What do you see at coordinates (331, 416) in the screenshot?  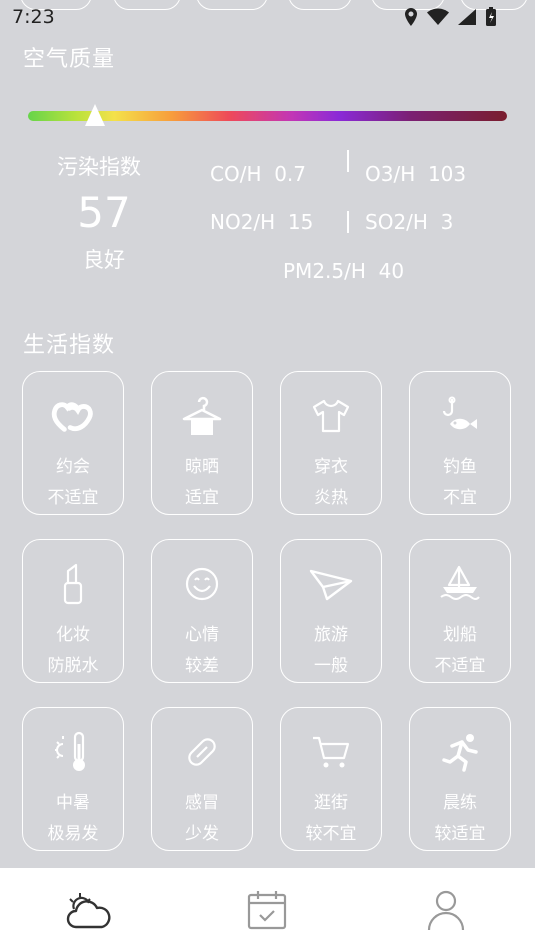 I see `shirt-icon` at bounding box center [331, 416].